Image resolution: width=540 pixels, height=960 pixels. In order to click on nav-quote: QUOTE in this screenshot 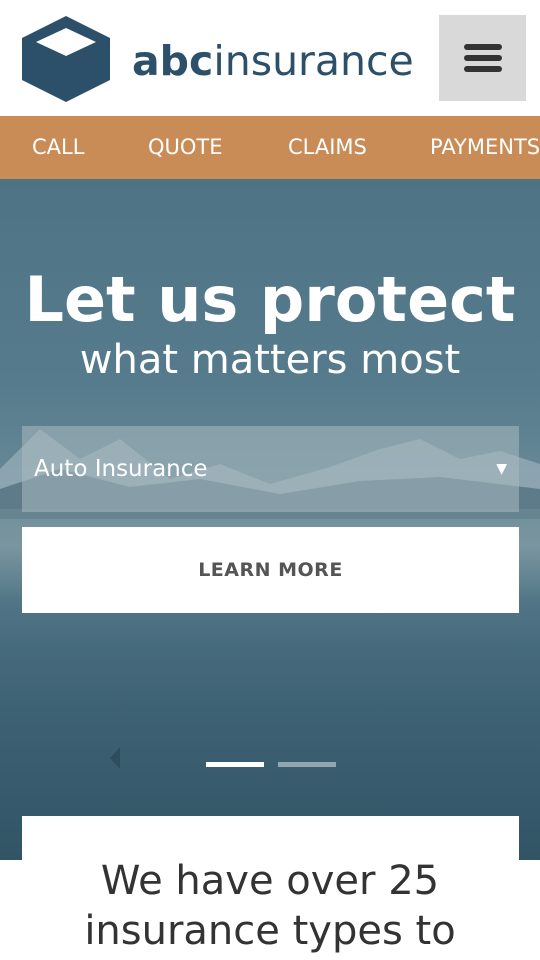, I will do `click(185, 147)`.